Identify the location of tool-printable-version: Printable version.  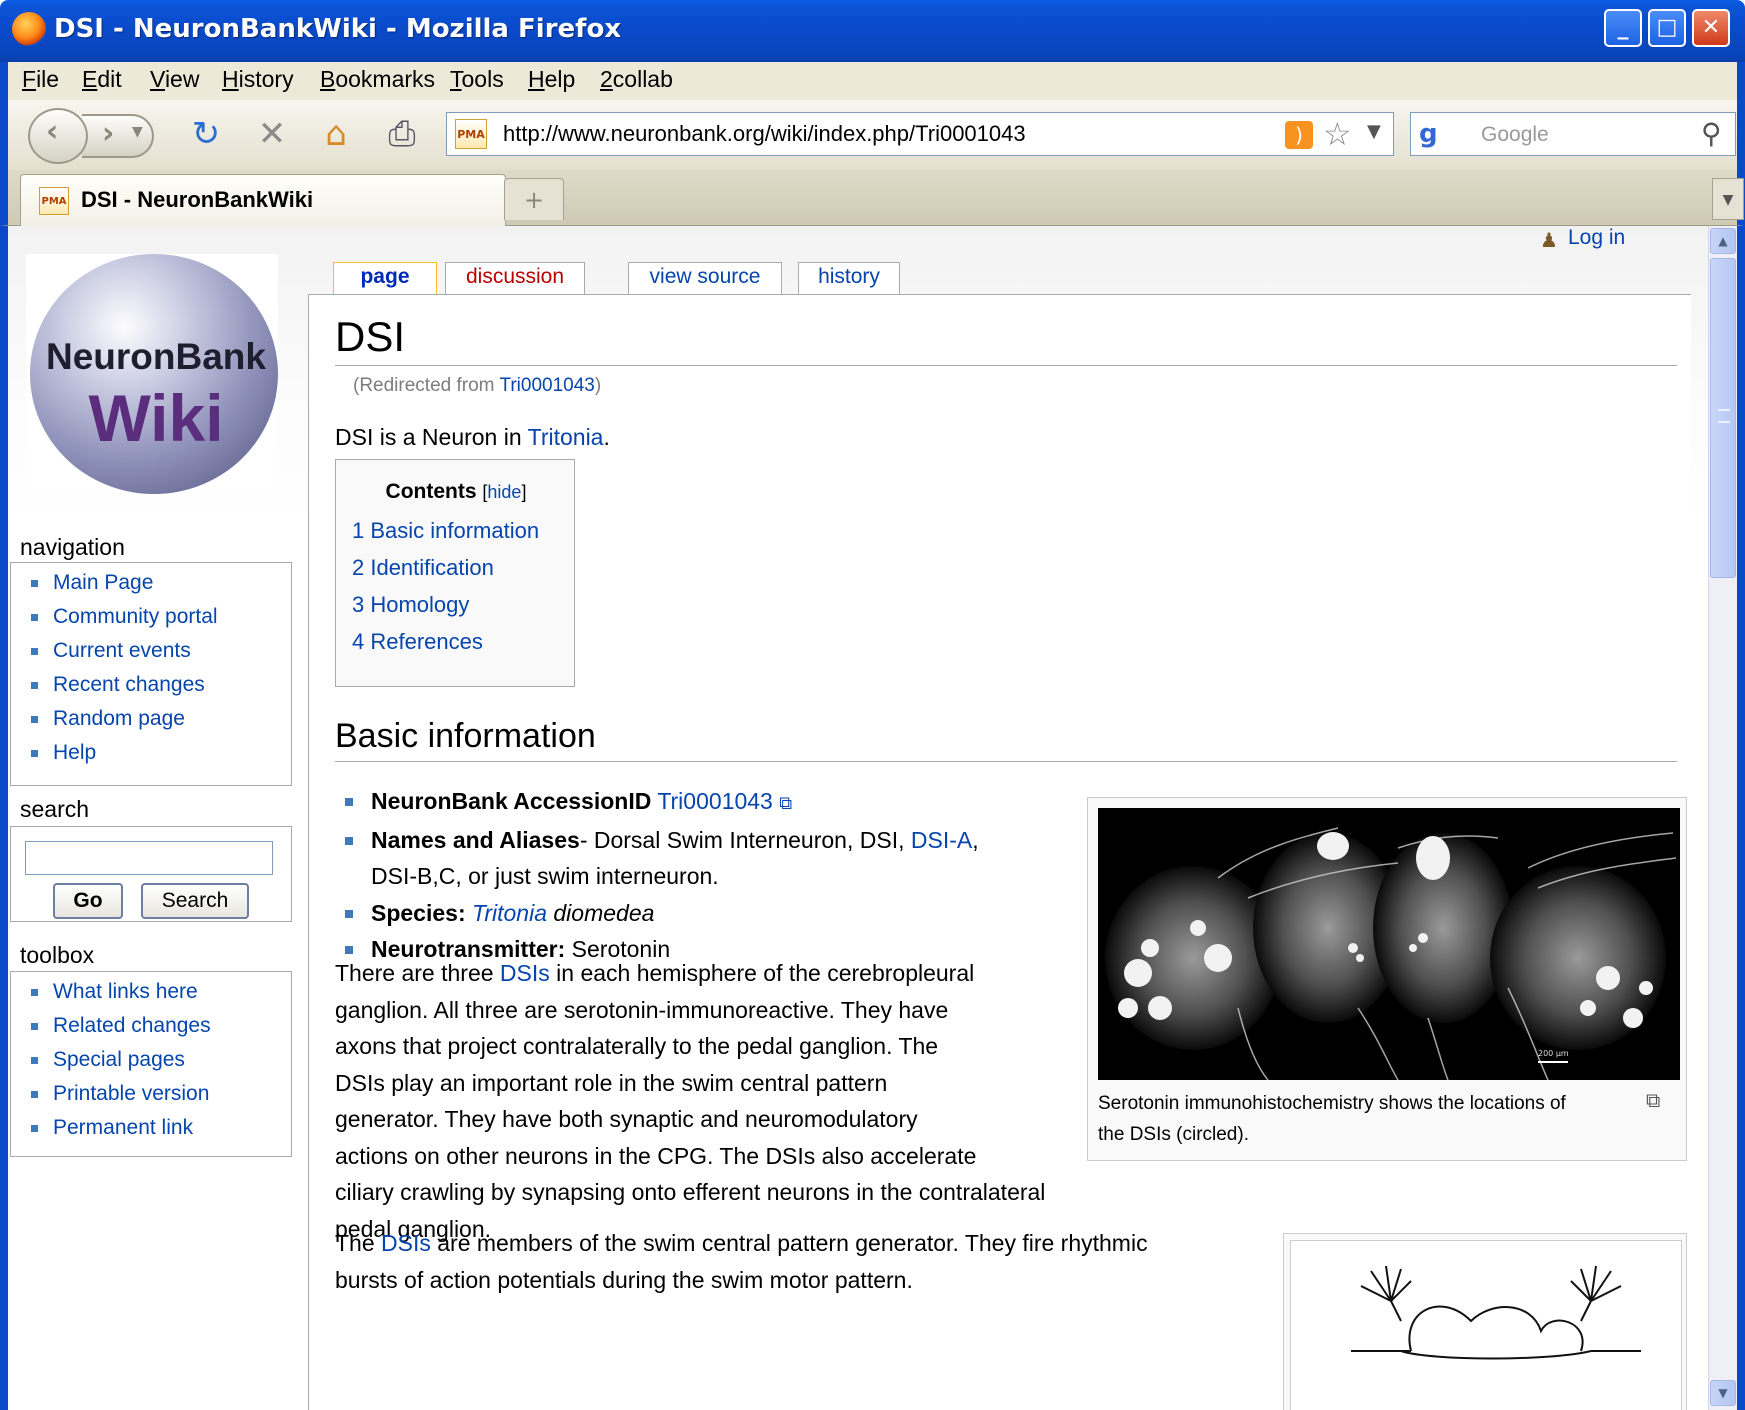
(158, 1097).